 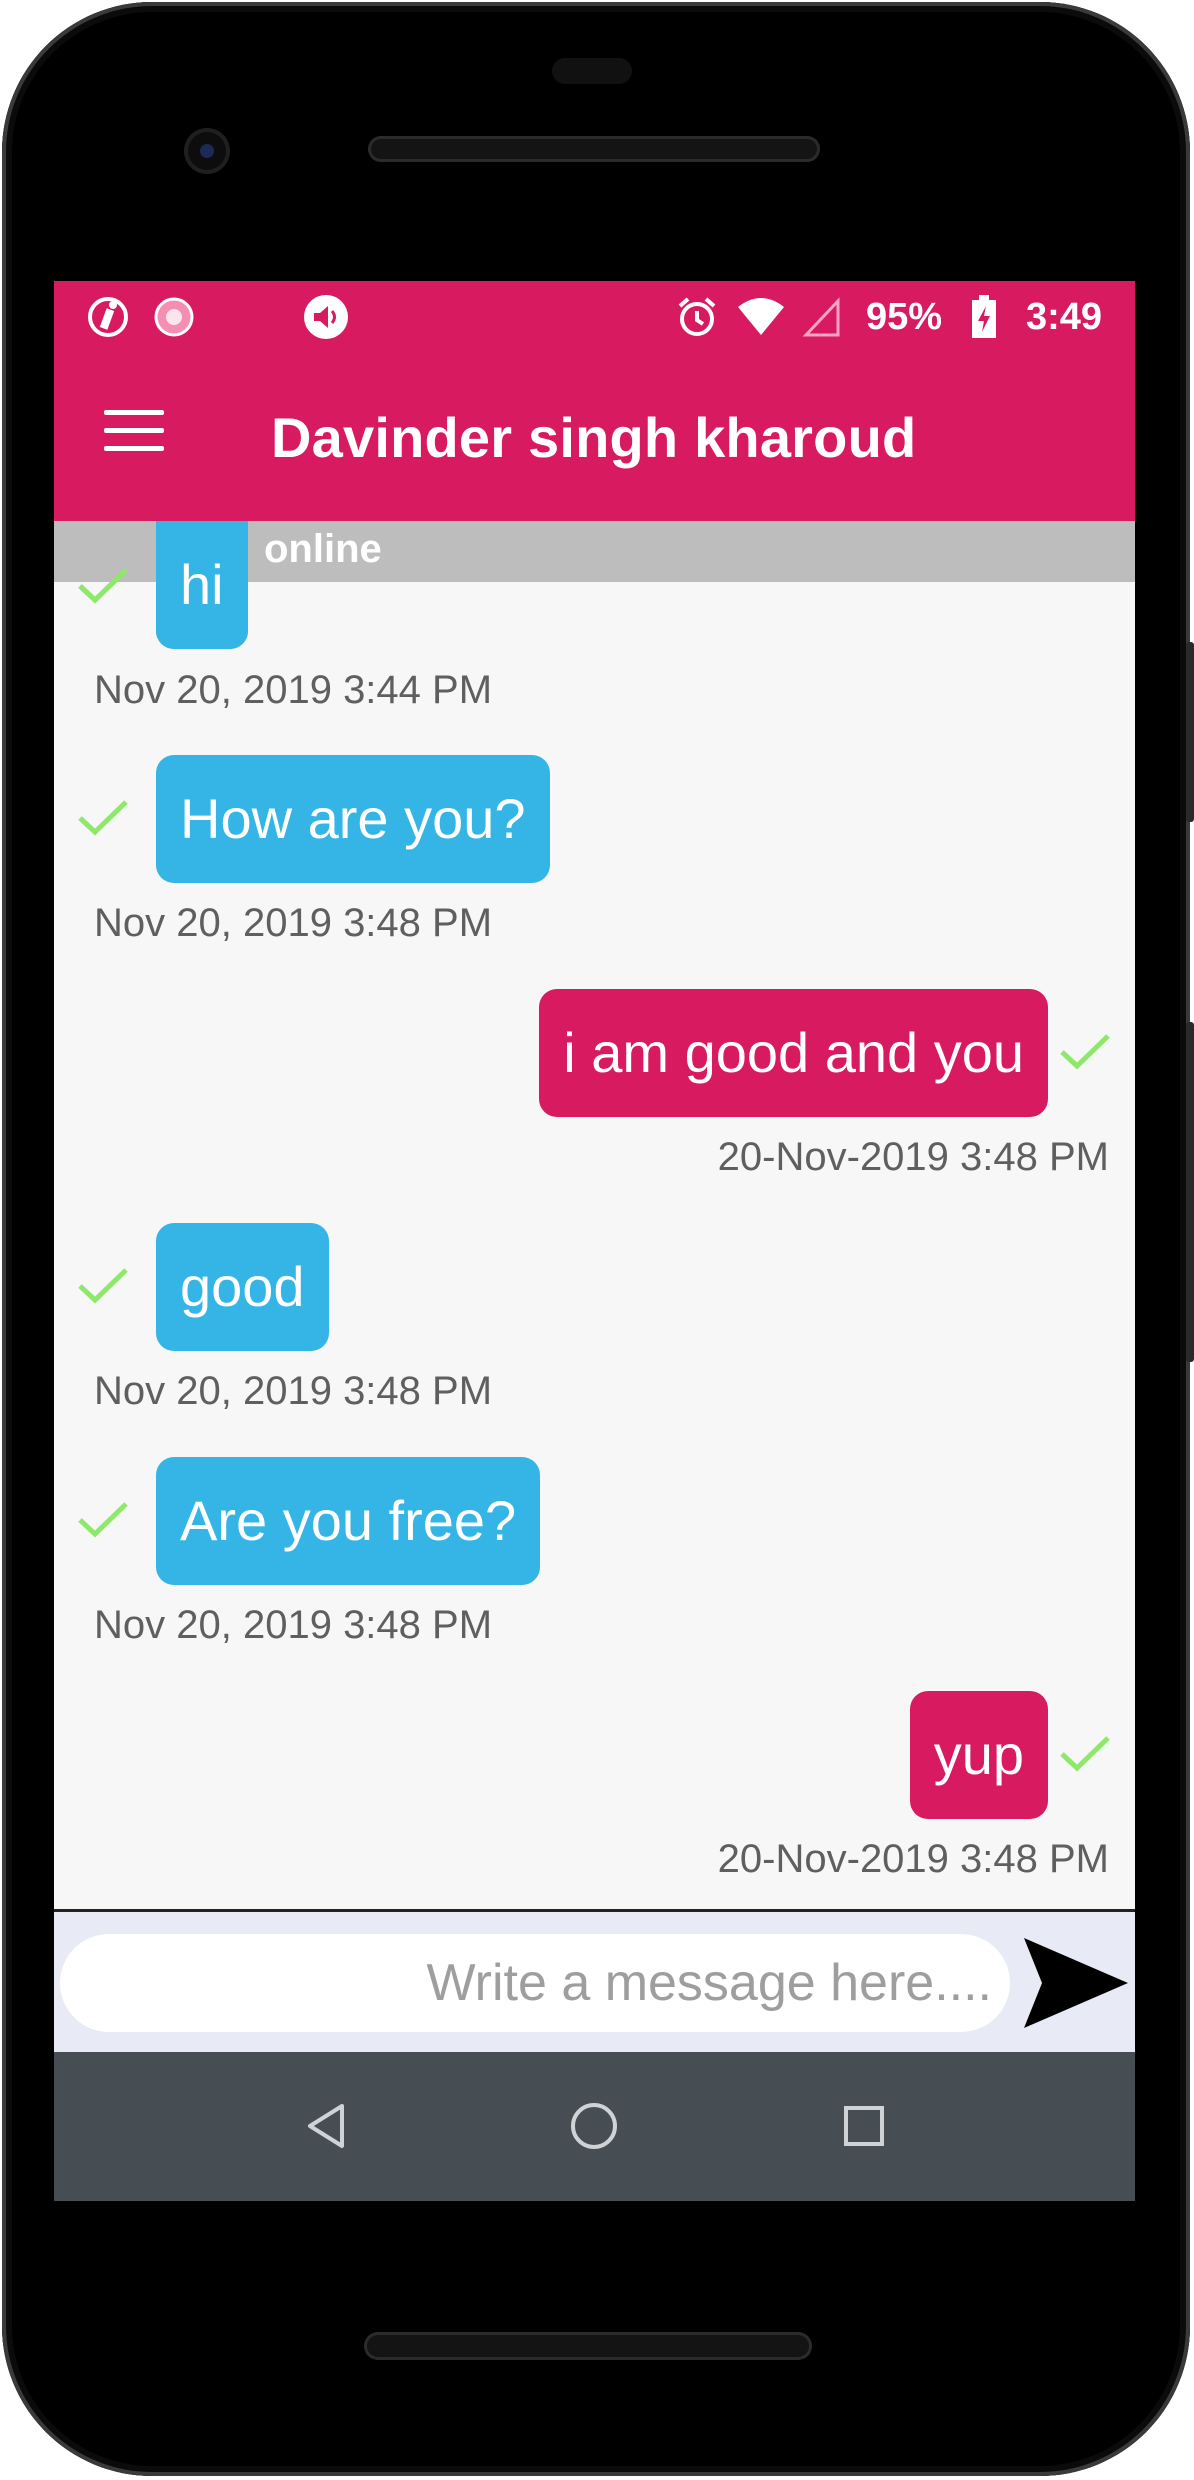 I want to click on contact-name: Davinder singh kharoud, so click(x=593, y=437).